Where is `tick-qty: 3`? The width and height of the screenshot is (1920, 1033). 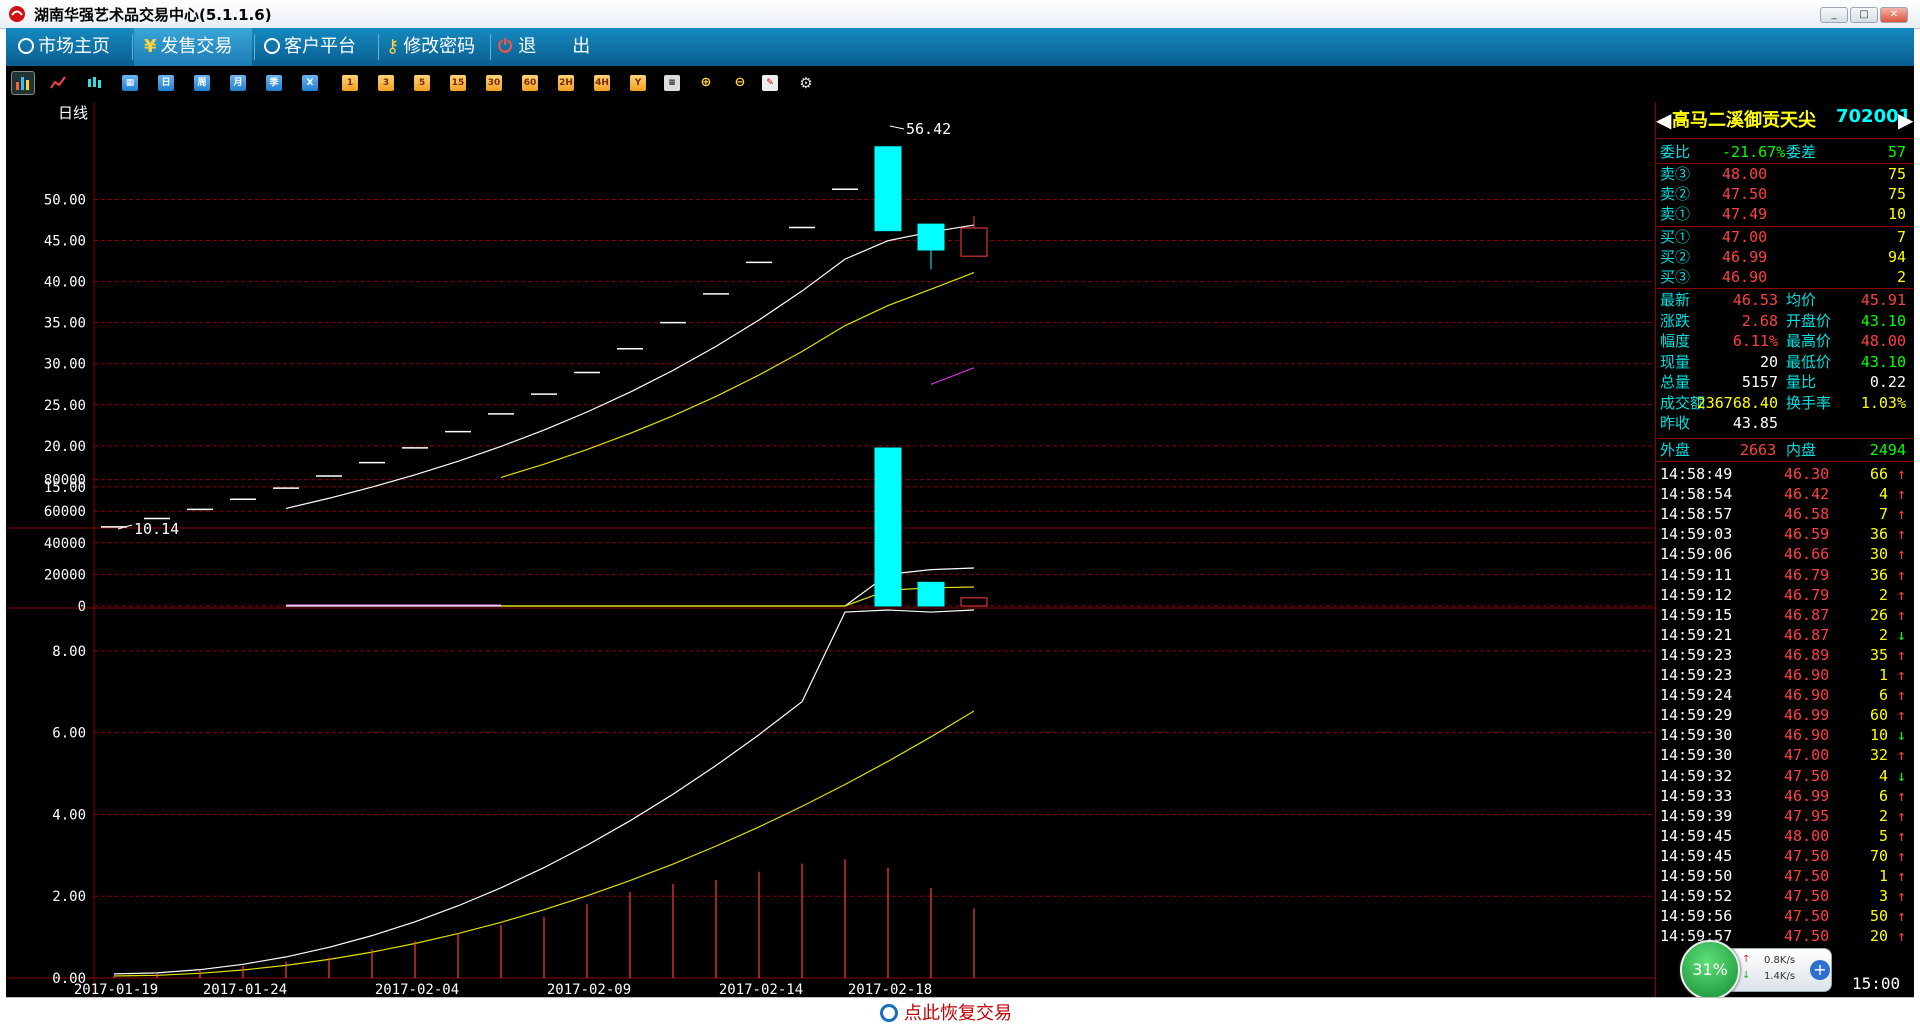 tick-qty: 3 is located at coordinates (1883, 896).